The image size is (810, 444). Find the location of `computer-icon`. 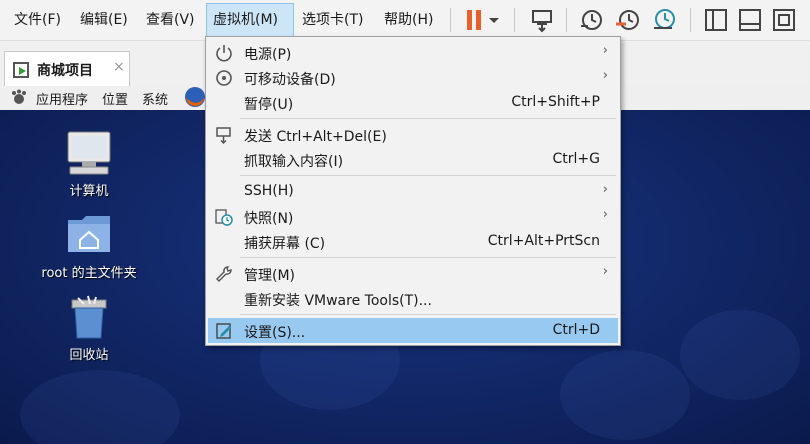

computer-icon is located at coordinates (89, 153).